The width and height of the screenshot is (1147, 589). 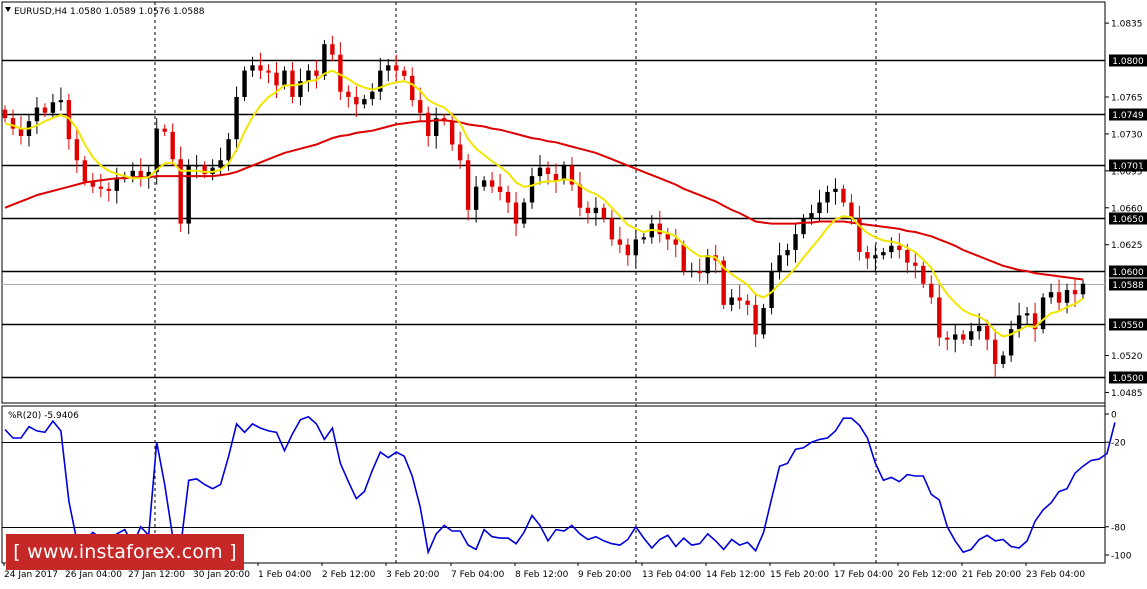 I want to click on time-tick-label: 27 Jan 12:00, so click(x=156, y=575).